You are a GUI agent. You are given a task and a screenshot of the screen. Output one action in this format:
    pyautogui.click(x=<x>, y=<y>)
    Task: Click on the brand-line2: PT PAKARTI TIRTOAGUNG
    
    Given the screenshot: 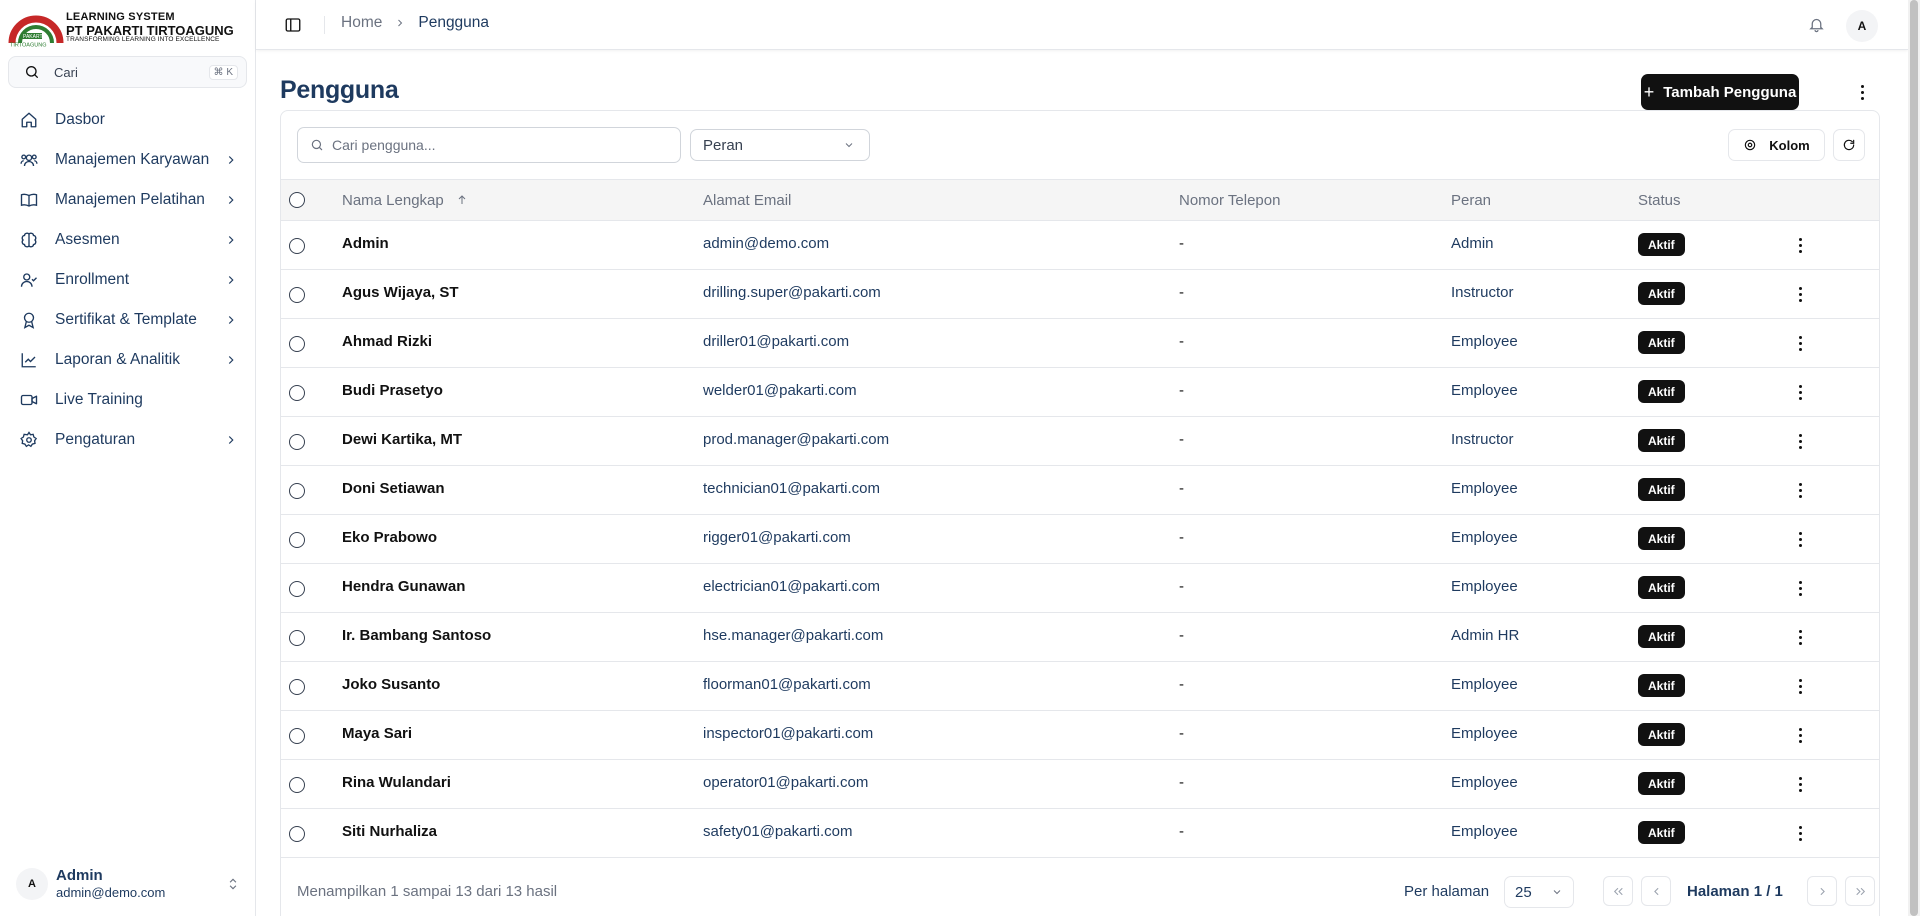 What is the action you would take?
    pyautogui.click(x=150, y=30)
    